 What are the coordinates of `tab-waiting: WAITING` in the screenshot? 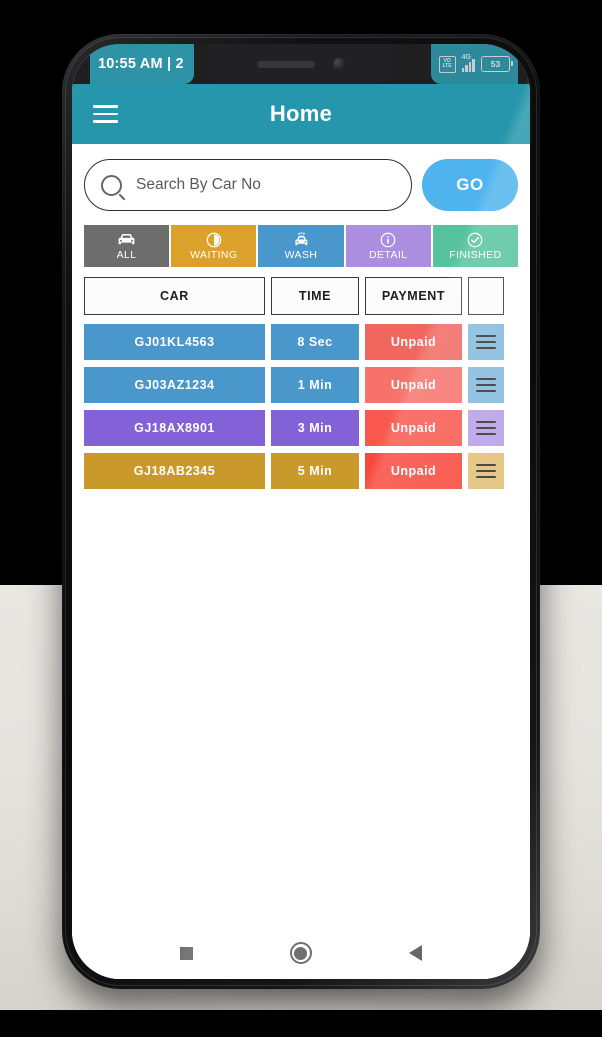 It's located at (214, 246).